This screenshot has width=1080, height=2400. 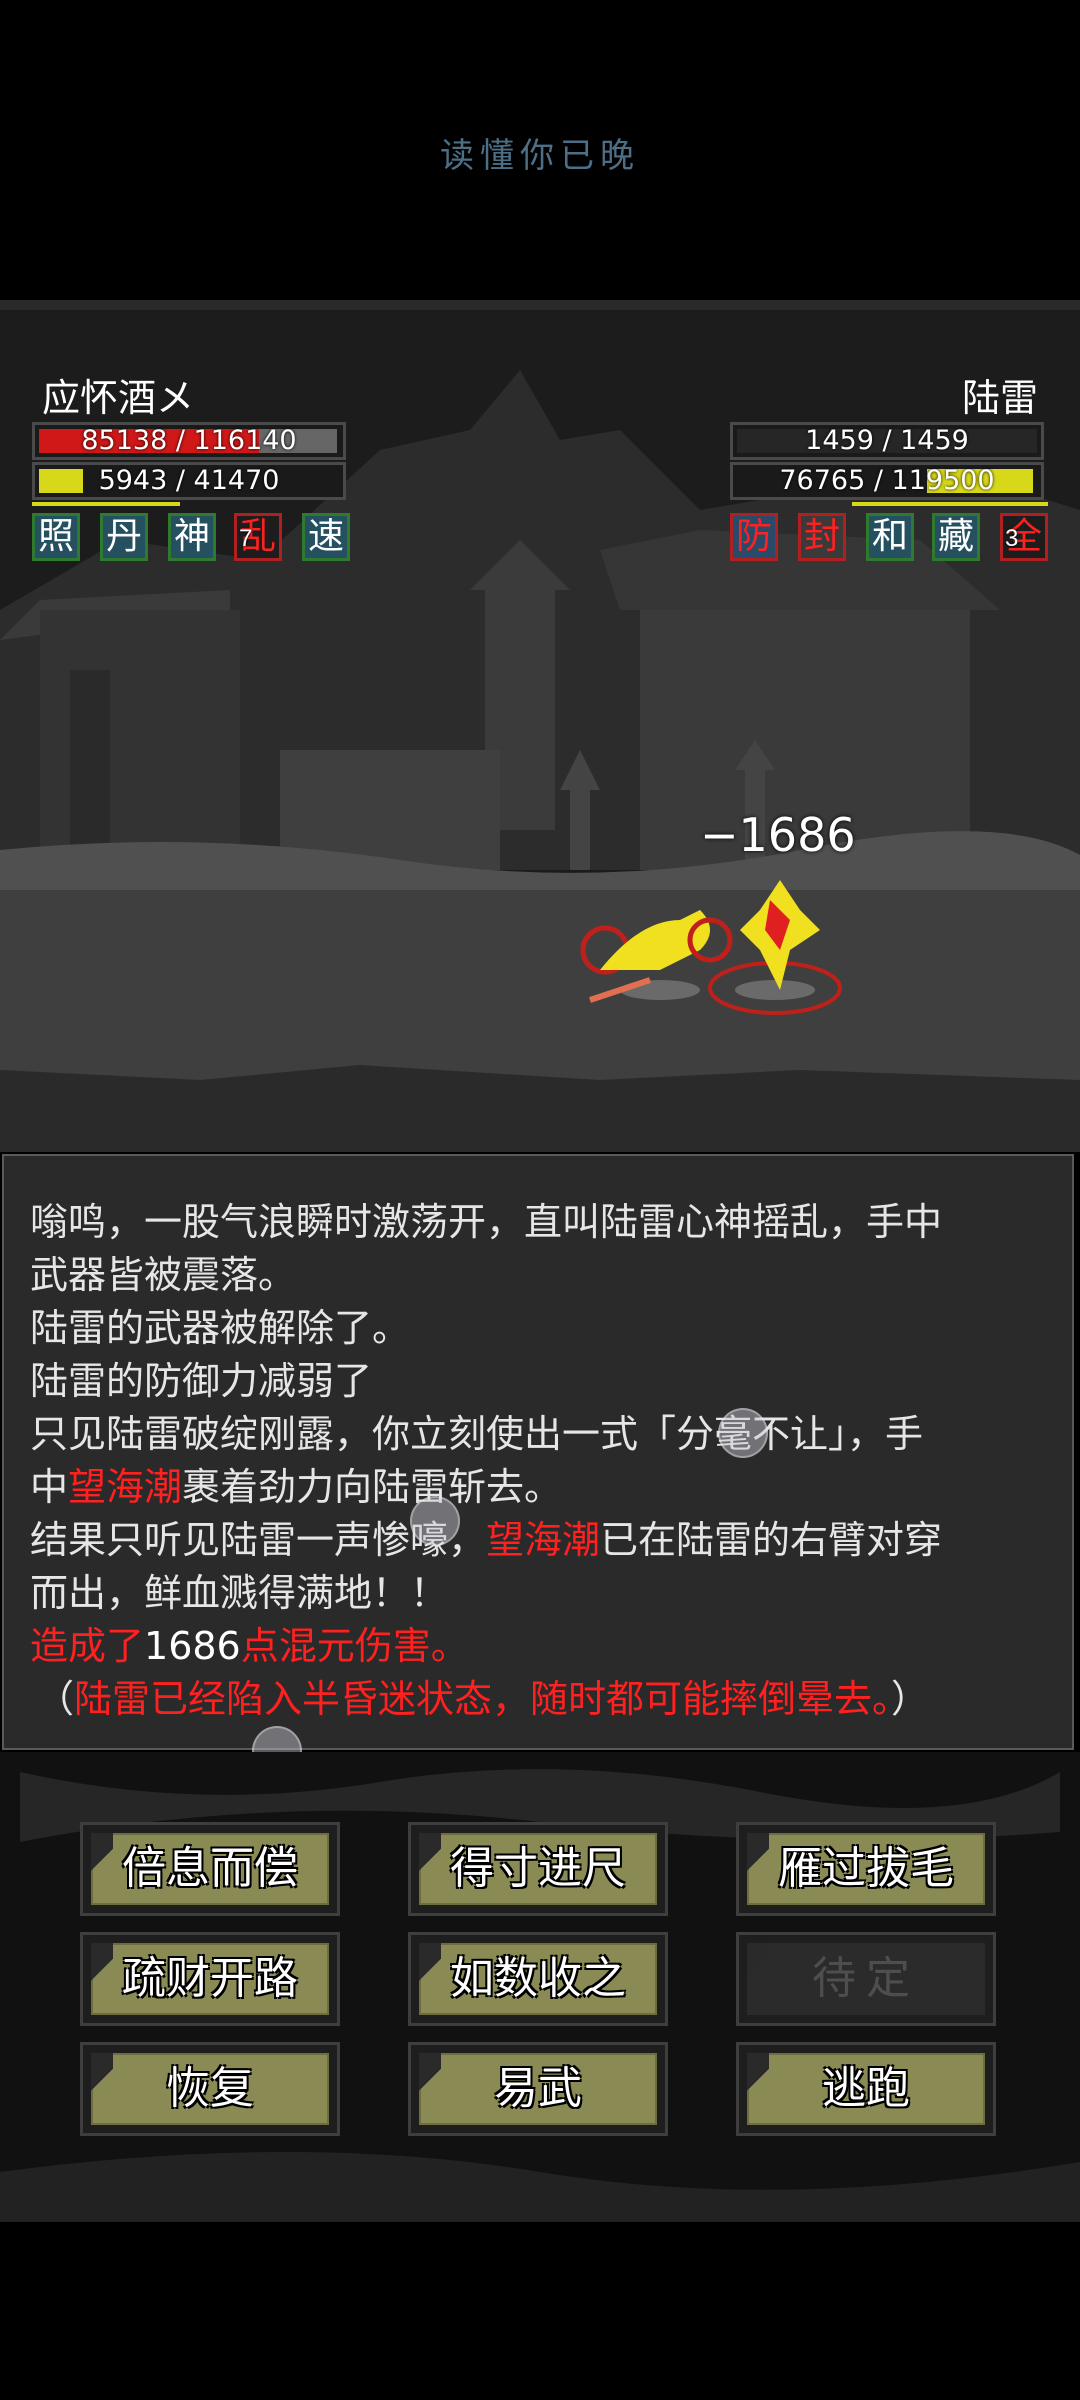 What do you see at coordinates (220, 1328) in the screenshot?
I see `log-text: 陆雷的武器被解除了。` at bounding box center [220, 1328].